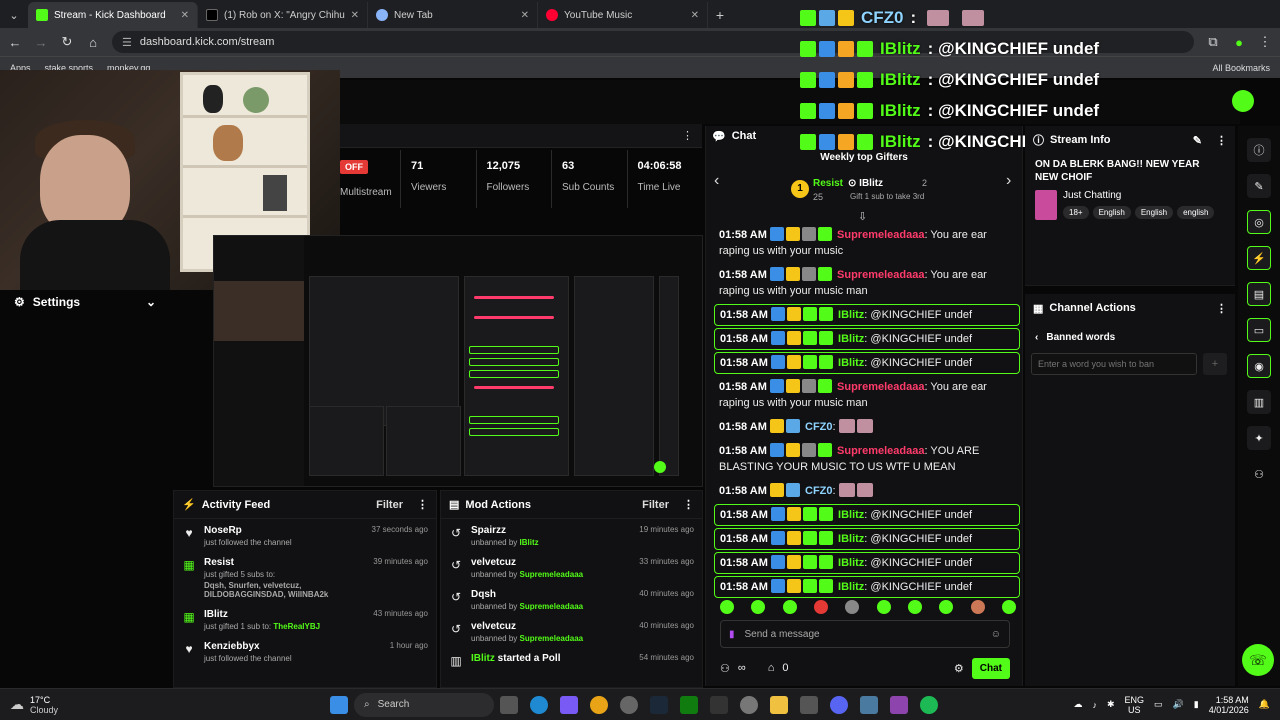  I want to click on chevron-right-icon: ›, so click(1008, 181).